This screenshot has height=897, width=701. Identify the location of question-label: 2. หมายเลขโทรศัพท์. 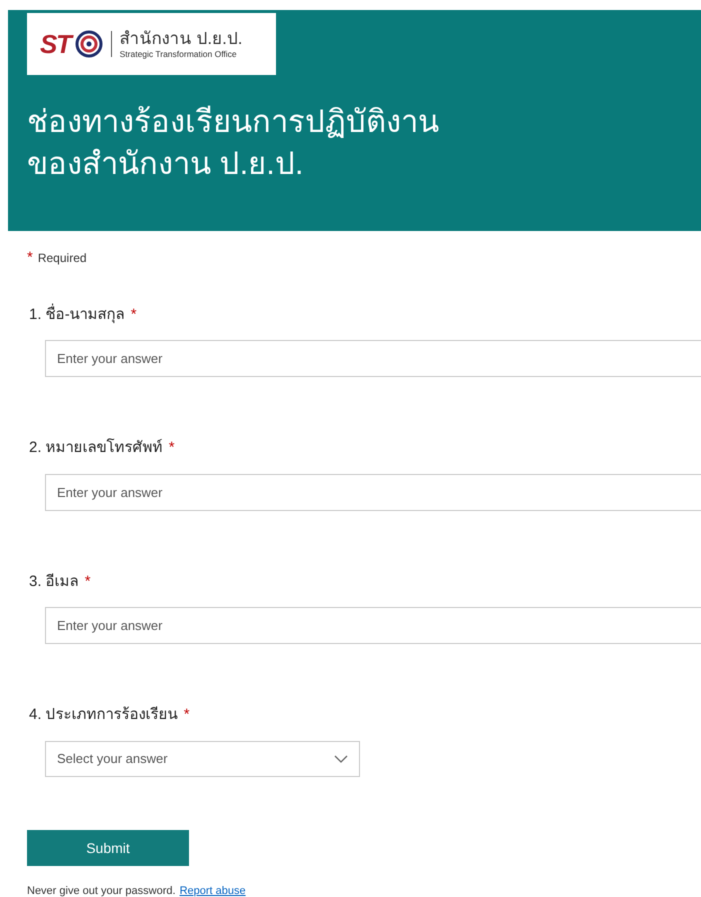
(96, 447).